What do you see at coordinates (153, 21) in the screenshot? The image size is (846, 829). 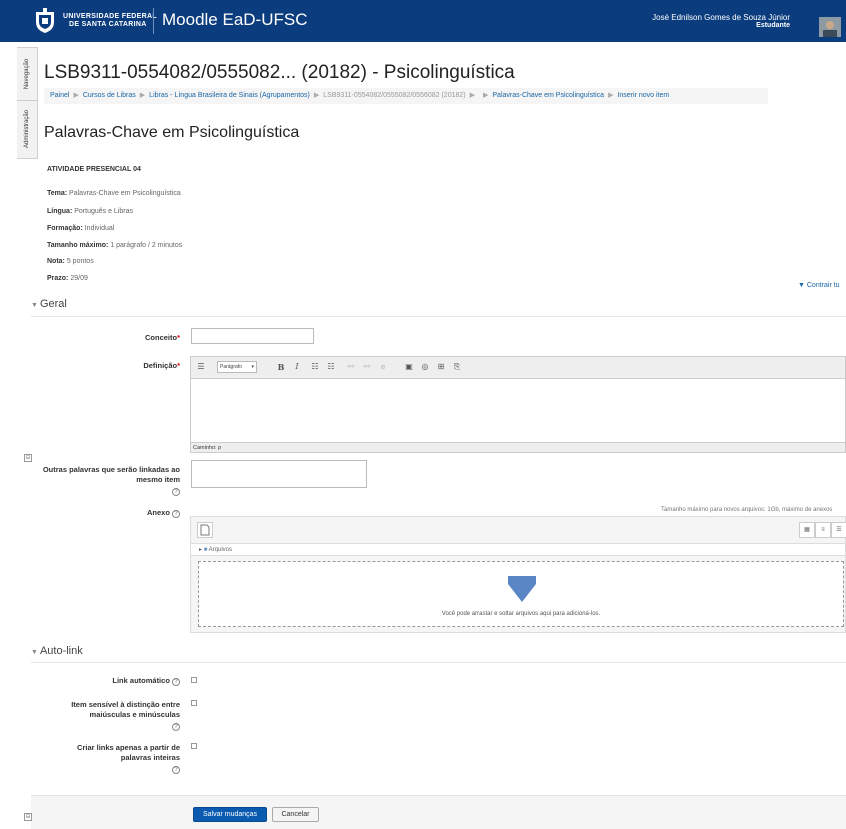 I see `navbar-divider` at bounding box center [153, 21].